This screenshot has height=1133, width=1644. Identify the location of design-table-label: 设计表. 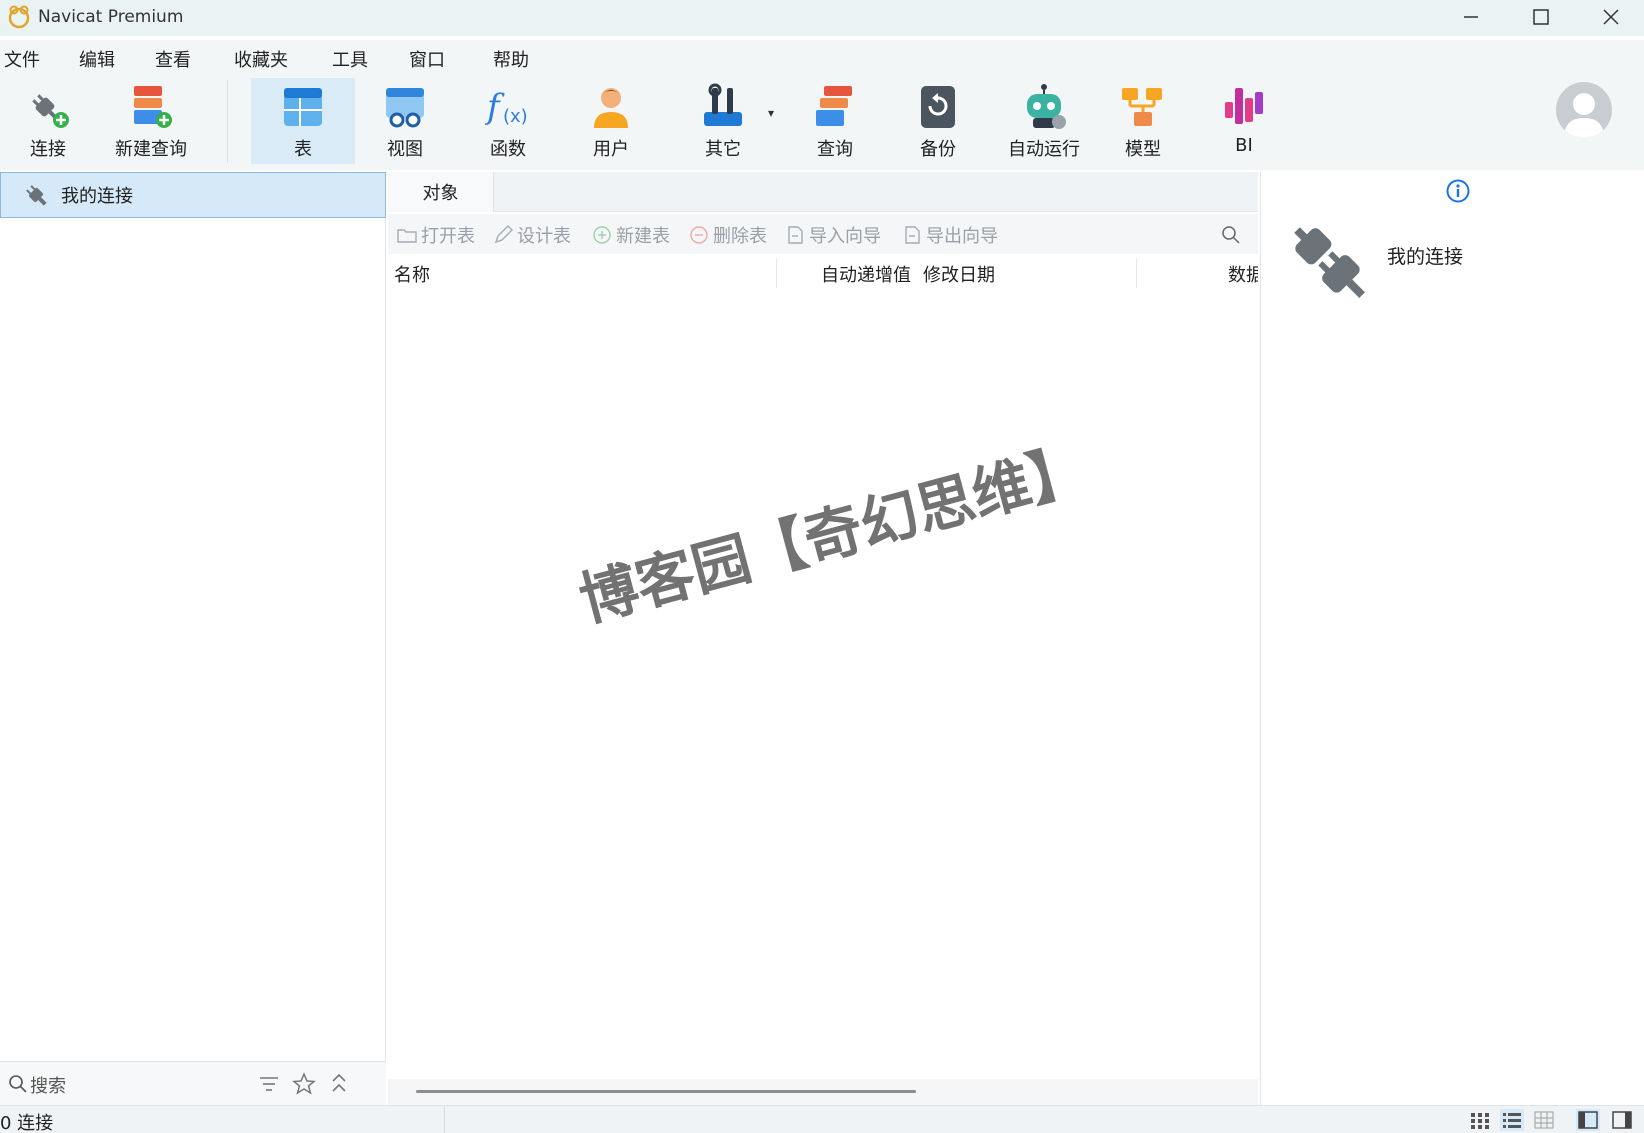
(544, 236).